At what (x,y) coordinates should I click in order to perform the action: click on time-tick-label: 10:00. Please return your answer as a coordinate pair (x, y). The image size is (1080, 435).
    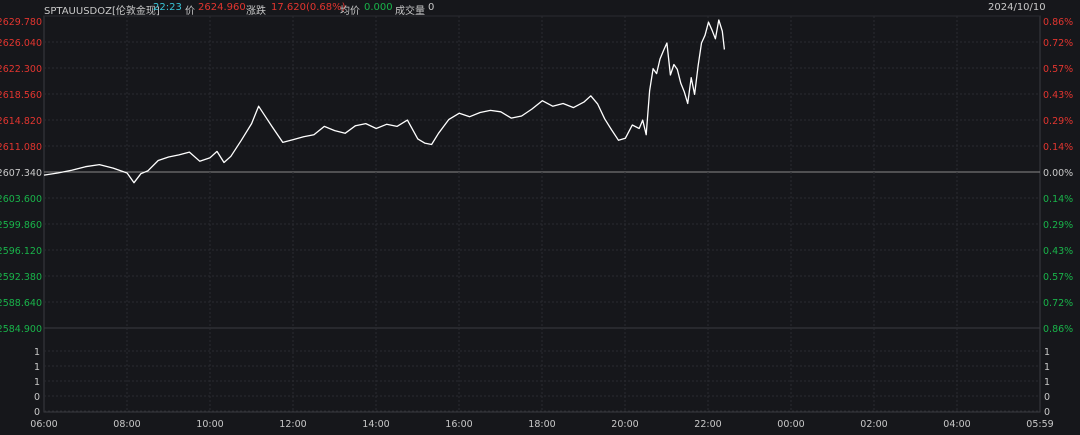
    Looking at the image, I should click on (209, 424).